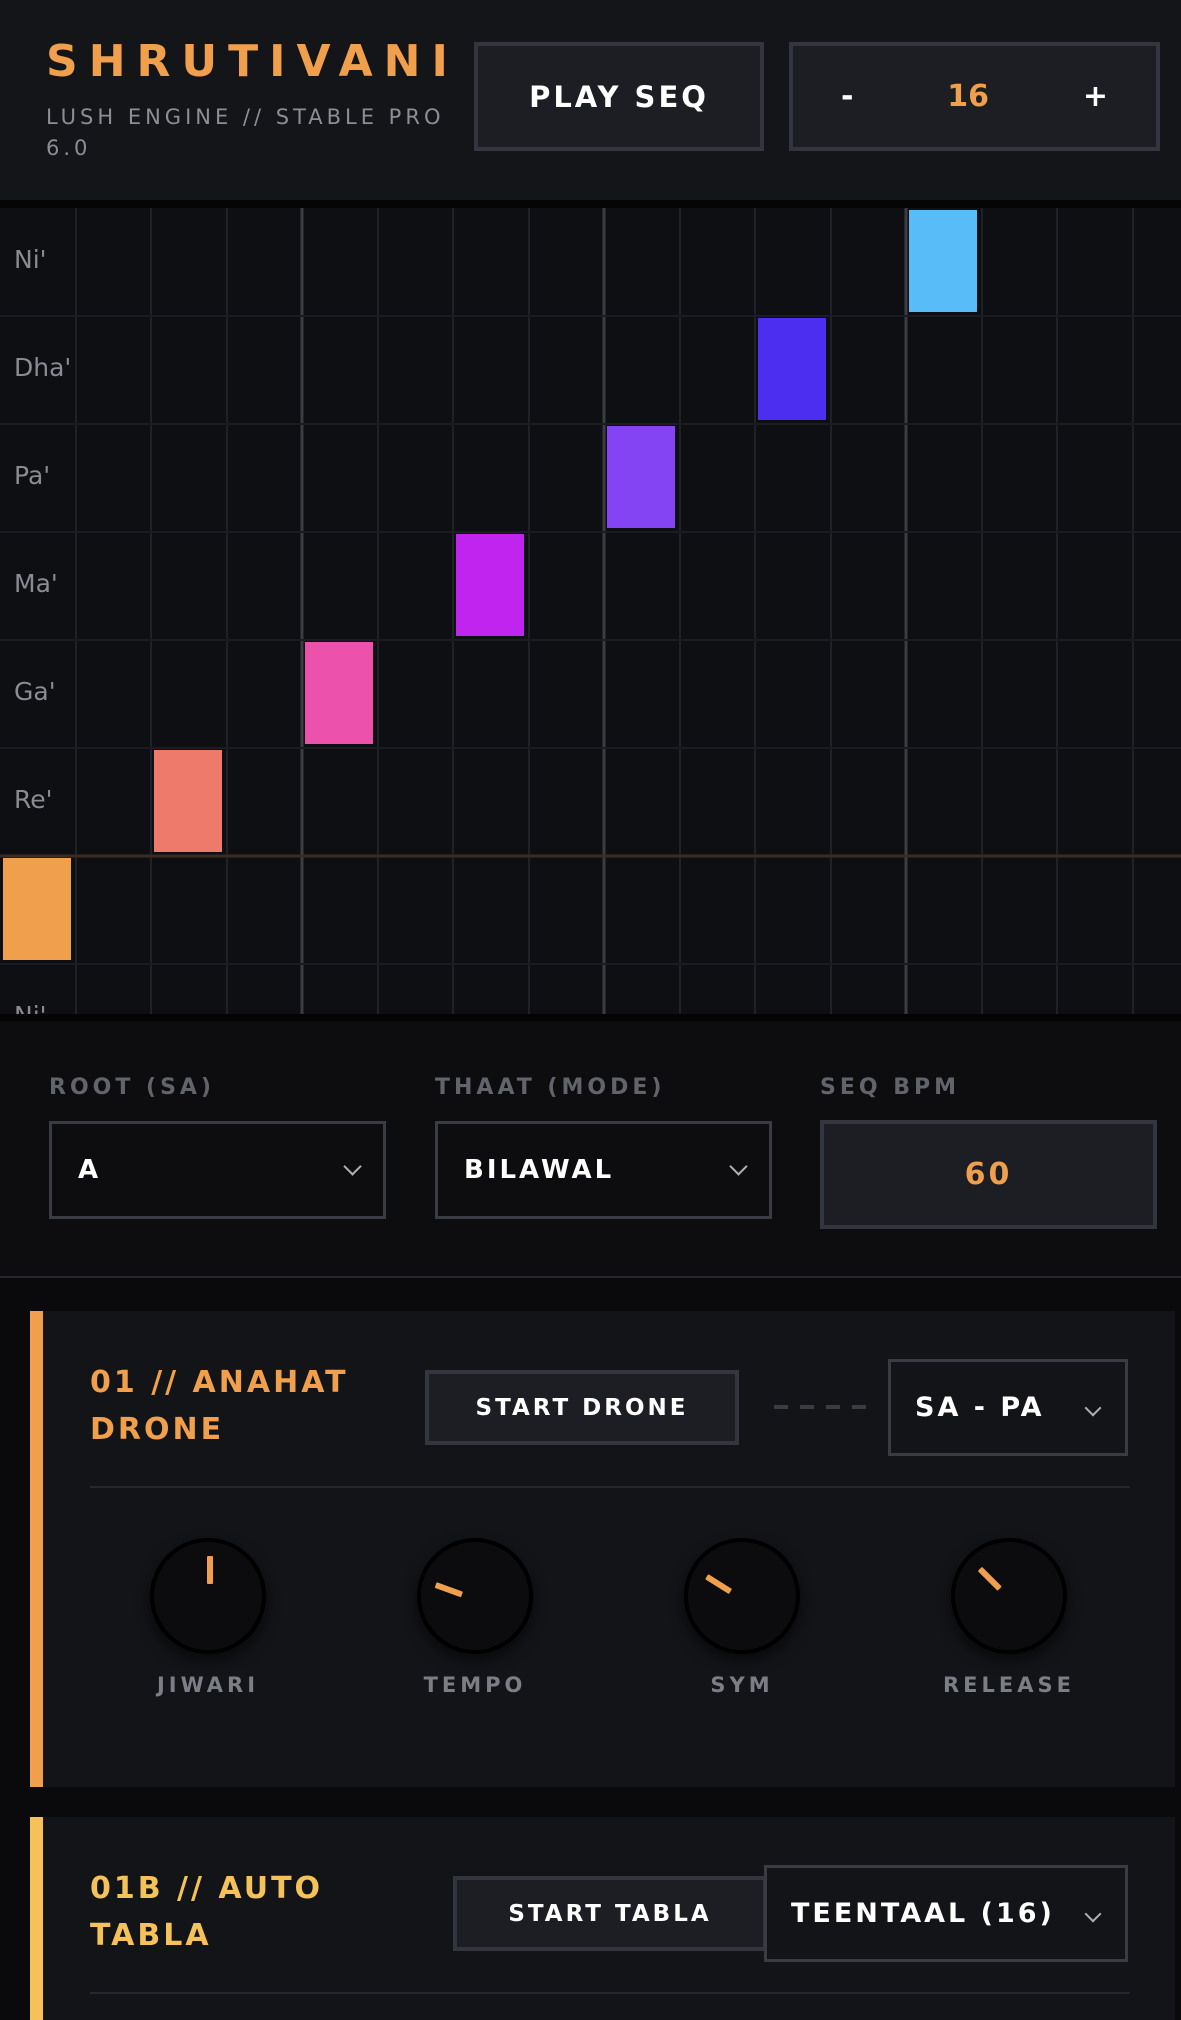 Image resolution: width=1181 pixels, height=2020 pixels. Describe the element at coordinates (590, 204) in the screenshot. I see `header-divider` at that location.